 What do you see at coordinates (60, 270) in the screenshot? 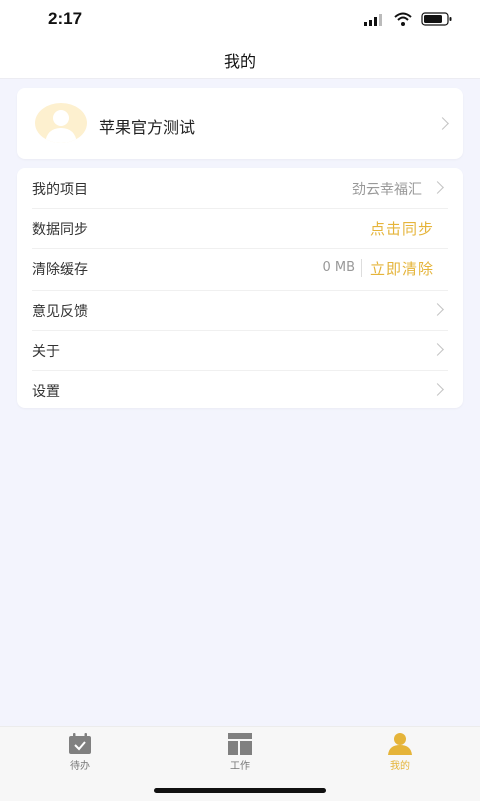
I see `menu-item-label: 清除缓存` at bounding box center [60, 270].